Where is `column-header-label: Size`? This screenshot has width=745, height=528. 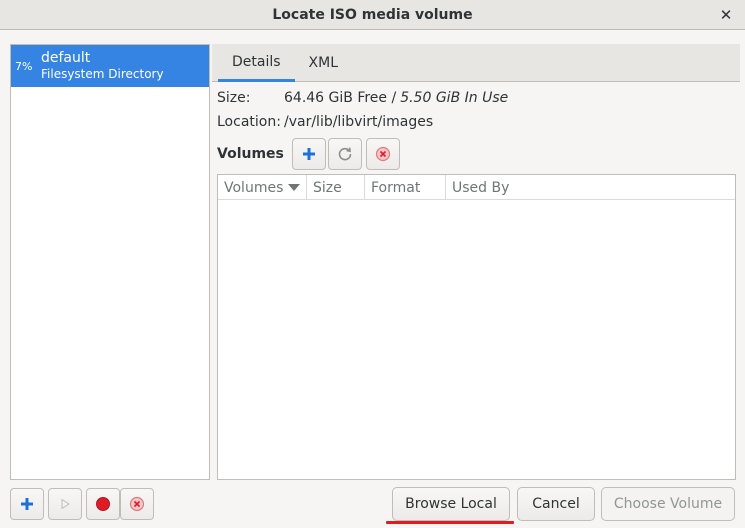
column-header-label: Size is located at coordinates (327, 187).